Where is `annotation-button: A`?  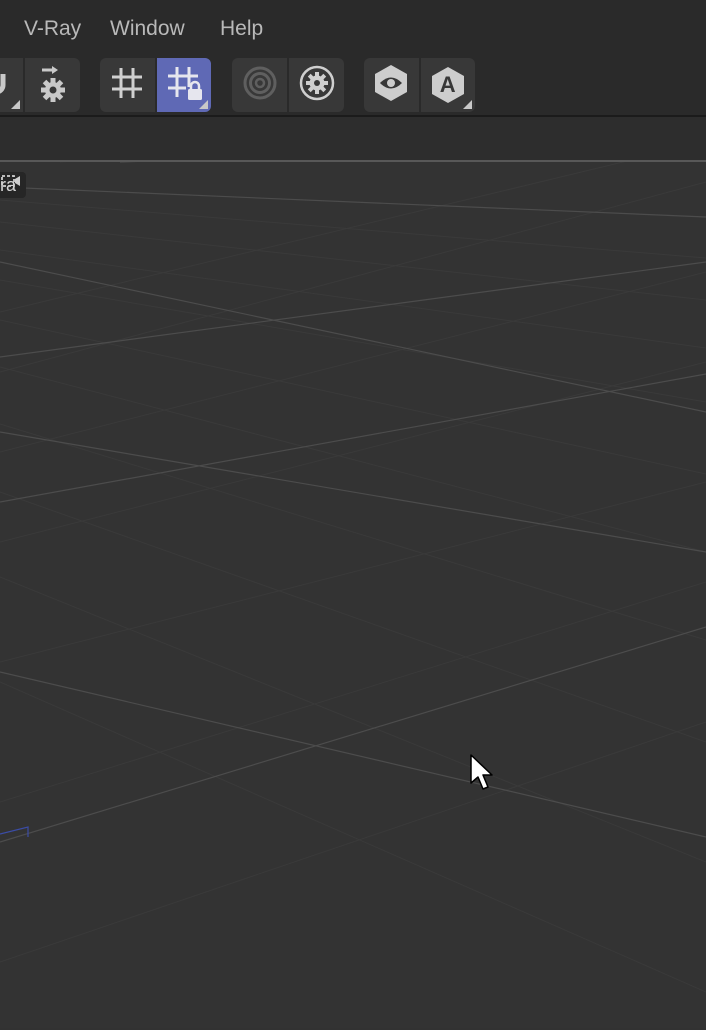 annotation-button: A is located at coordinates (447, 85).